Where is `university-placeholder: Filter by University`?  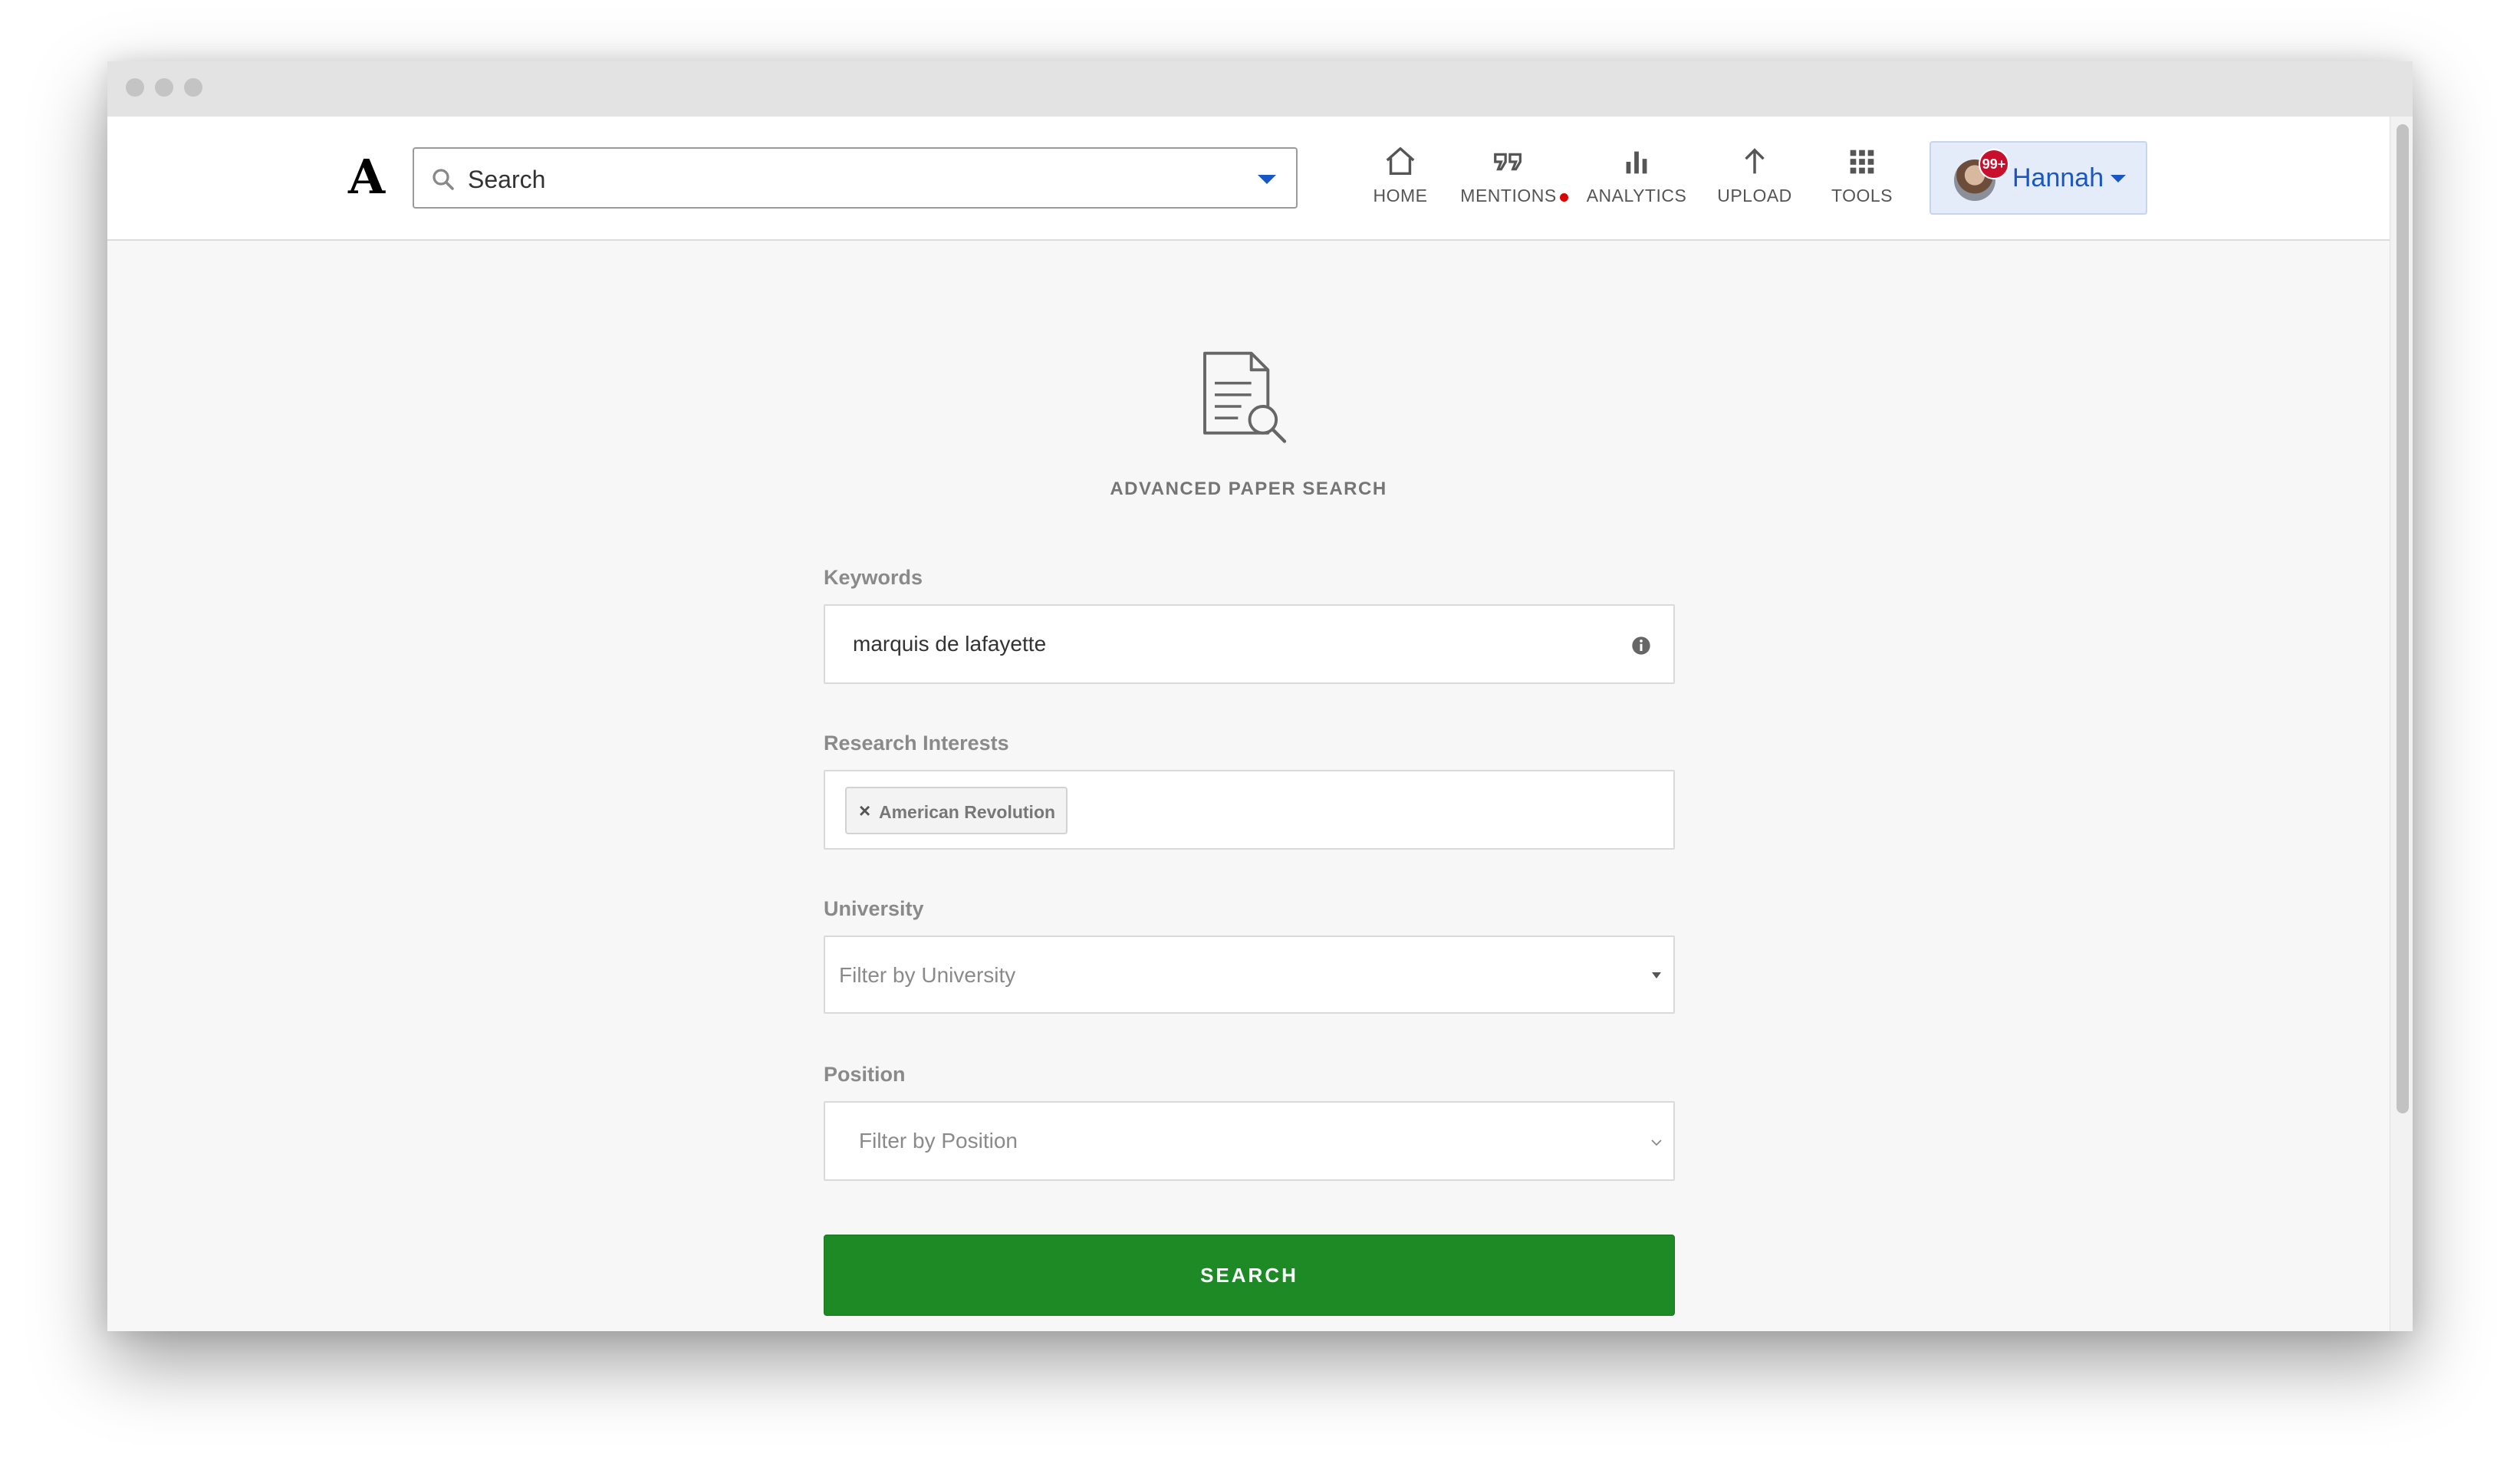
university-placeholder: Filter by University is located at coordinates (927, 975).